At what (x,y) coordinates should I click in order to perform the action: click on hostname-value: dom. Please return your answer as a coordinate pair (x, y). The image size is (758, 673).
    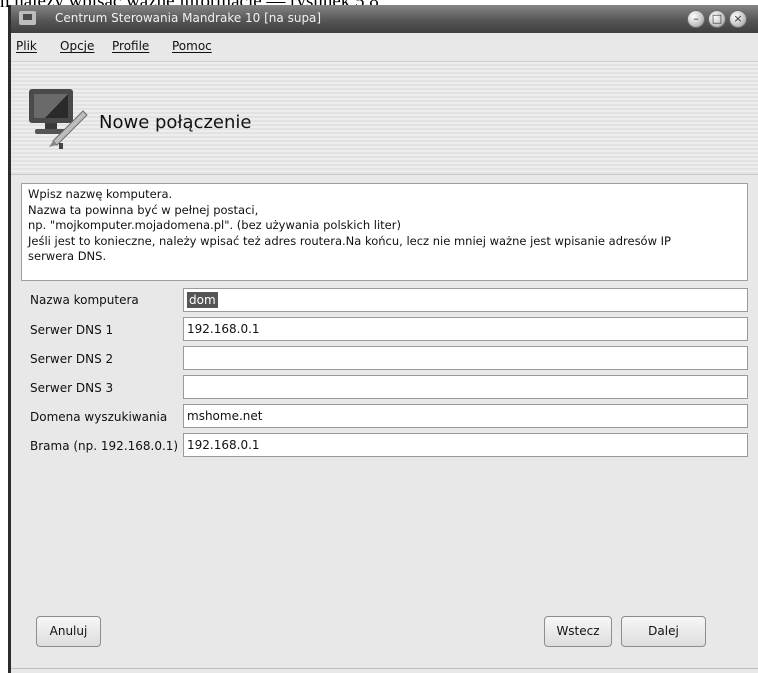
    Looking at the image, I should click on (202, 300).